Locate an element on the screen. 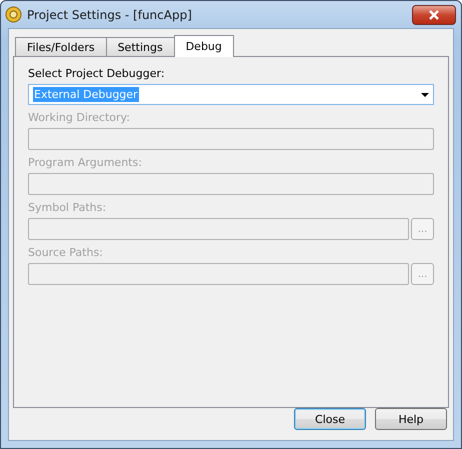 This screenshot has height=449, width=462. tab: Settings is located at coordinates (140, 46).